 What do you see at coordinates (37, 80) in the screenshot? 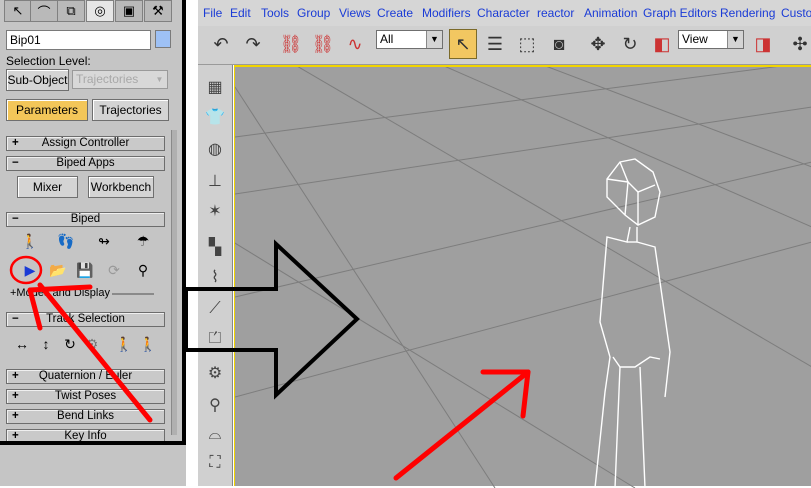
I see `sub-object-button: Sub-Object` at bounding box center [37, 80].